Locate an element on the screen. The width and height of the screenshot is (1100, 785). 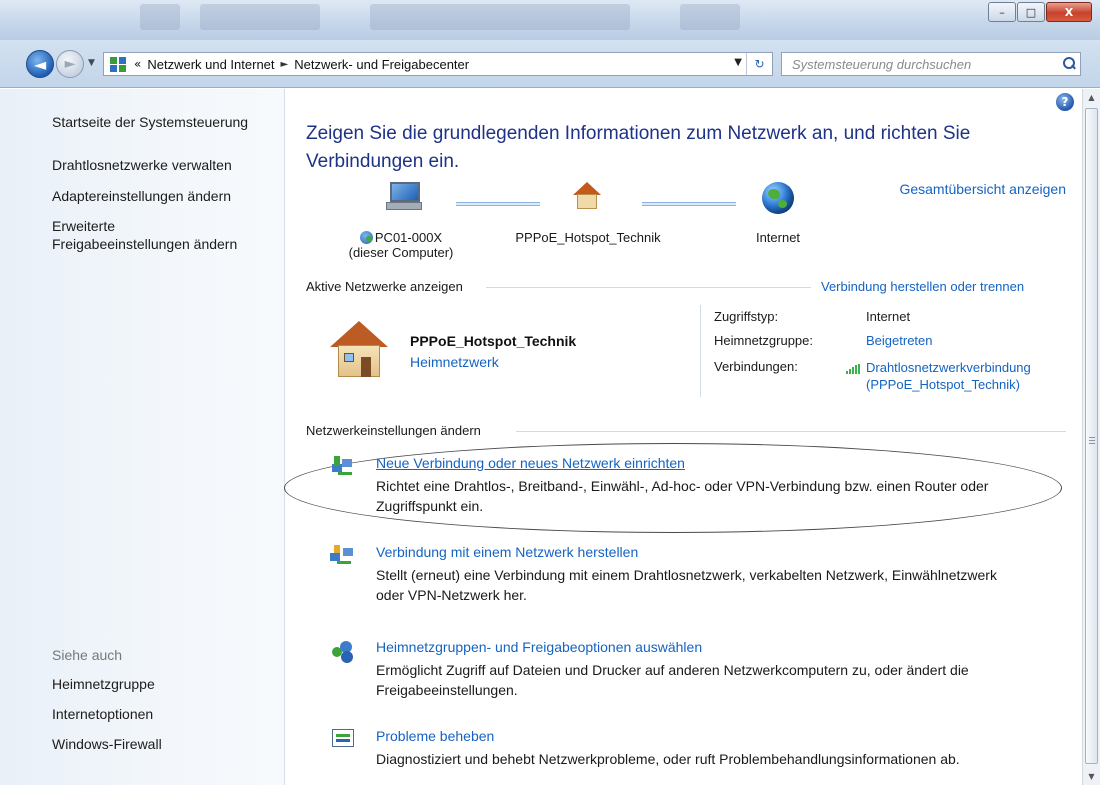
network-name: PPPoE_Hotspot_Technik is located at coordinates (493, 341).